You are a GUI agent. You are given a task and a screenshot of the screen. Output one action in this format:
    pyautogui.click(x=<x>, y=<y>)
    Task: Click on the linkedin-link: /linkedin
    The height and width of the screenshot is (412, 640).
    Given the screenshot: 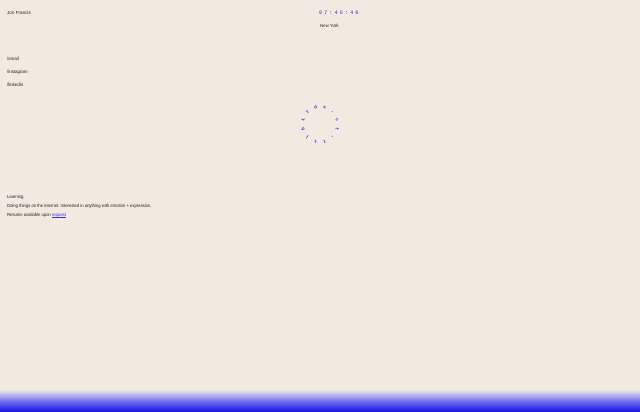 What is the action you would take?
    pyautogui.click(x=17, y=84)
    